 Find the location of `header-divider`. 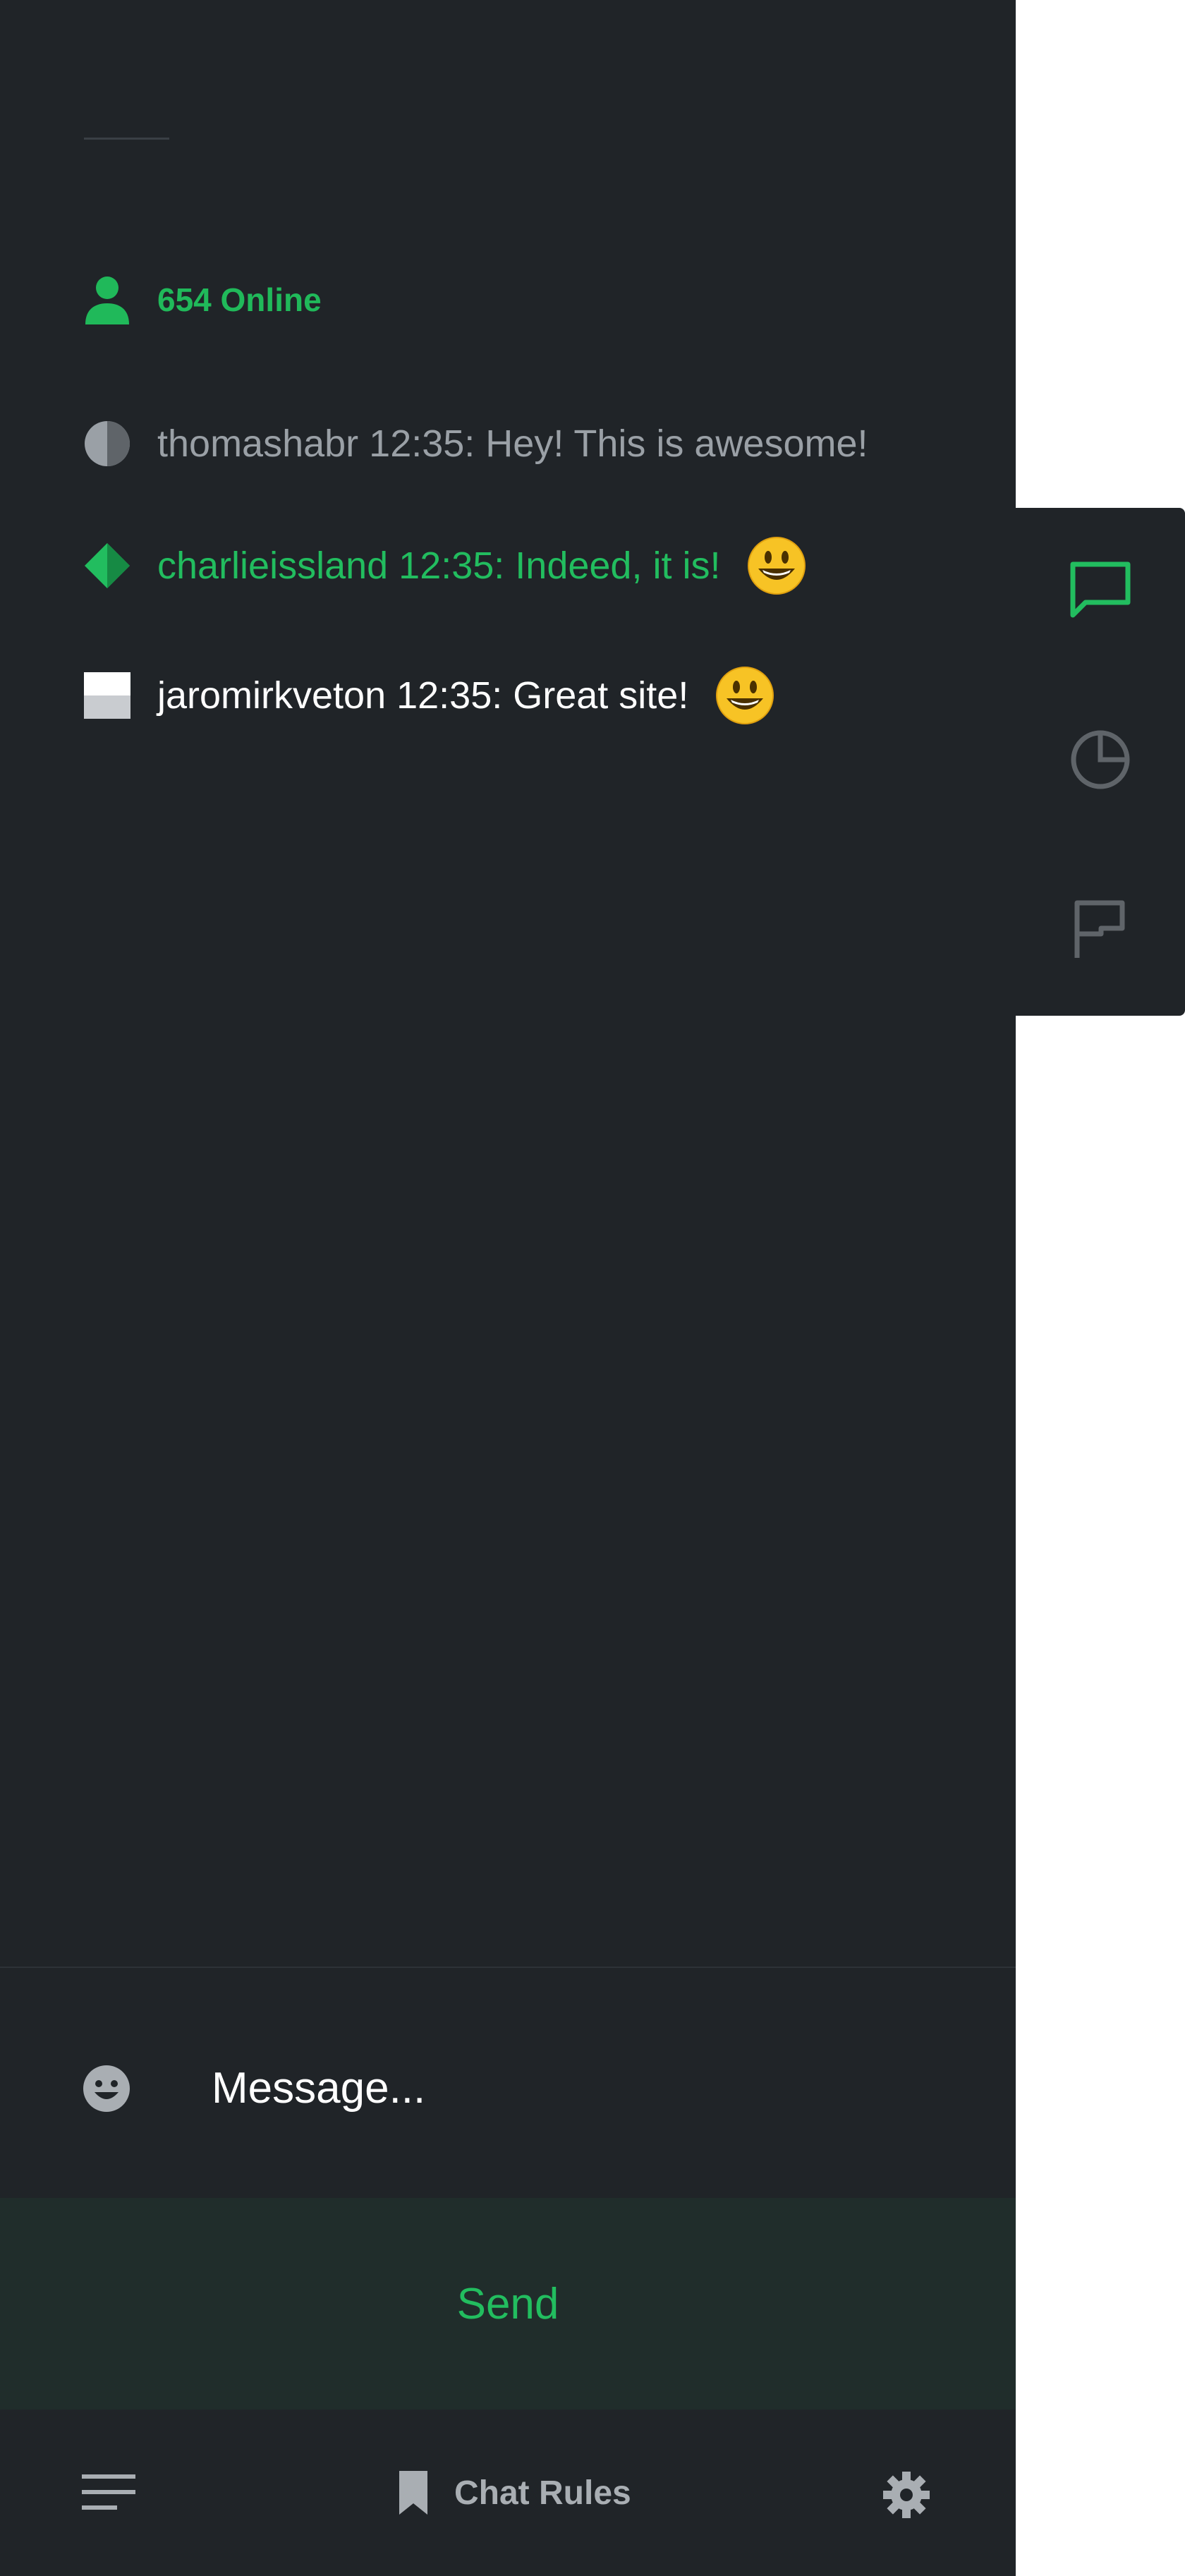

header-divider is located at coordinates (127, 139).